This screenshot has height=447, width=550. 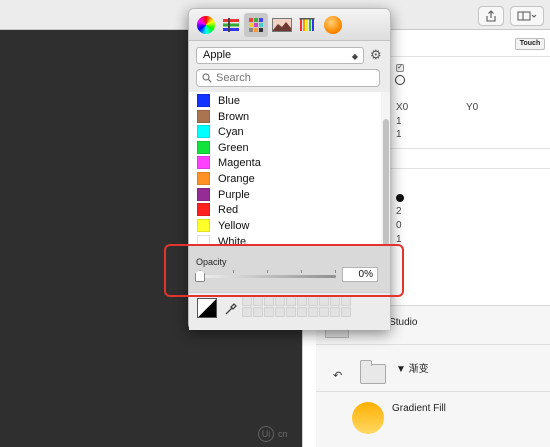 What do you see at coordinates (368, 418) in the screenshot?
I see `gradient-fill-thumbnail` at bounding box center [368, 418].